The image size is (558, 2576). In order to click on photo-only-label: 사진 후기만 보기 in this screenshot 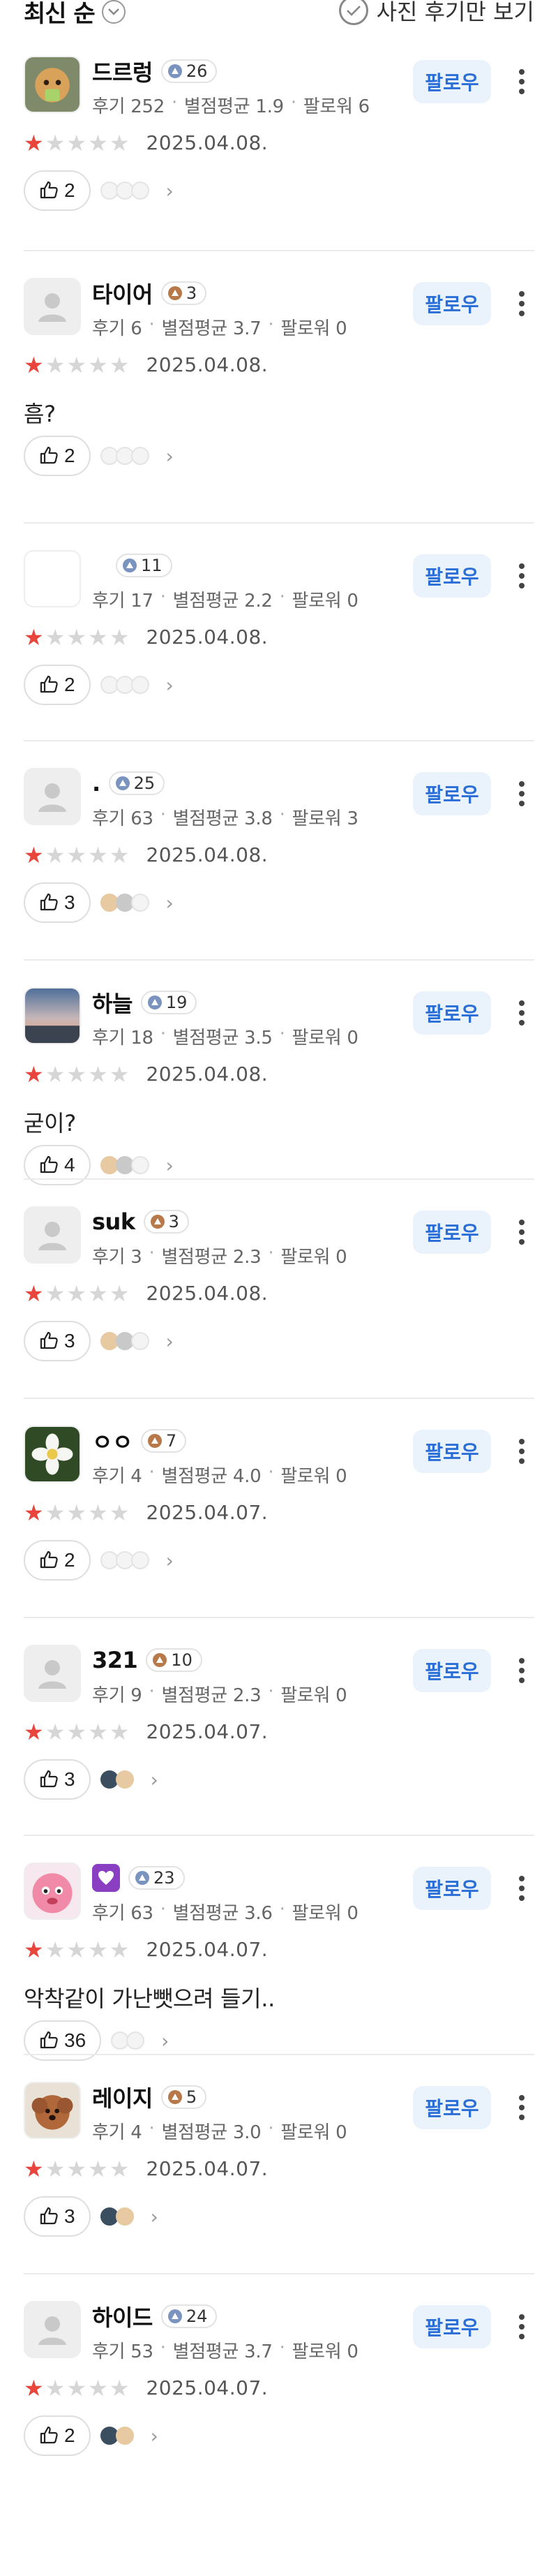, I will do `click(455, 12)`.